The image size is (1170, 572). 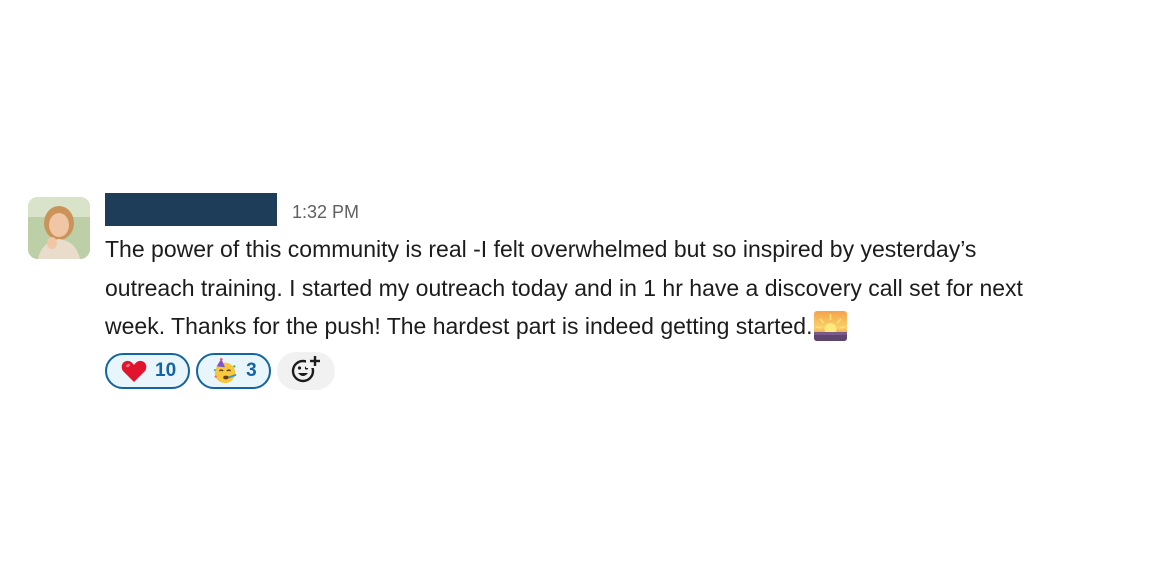 I want to click on avatar-photo, so click(x=59, y=228).